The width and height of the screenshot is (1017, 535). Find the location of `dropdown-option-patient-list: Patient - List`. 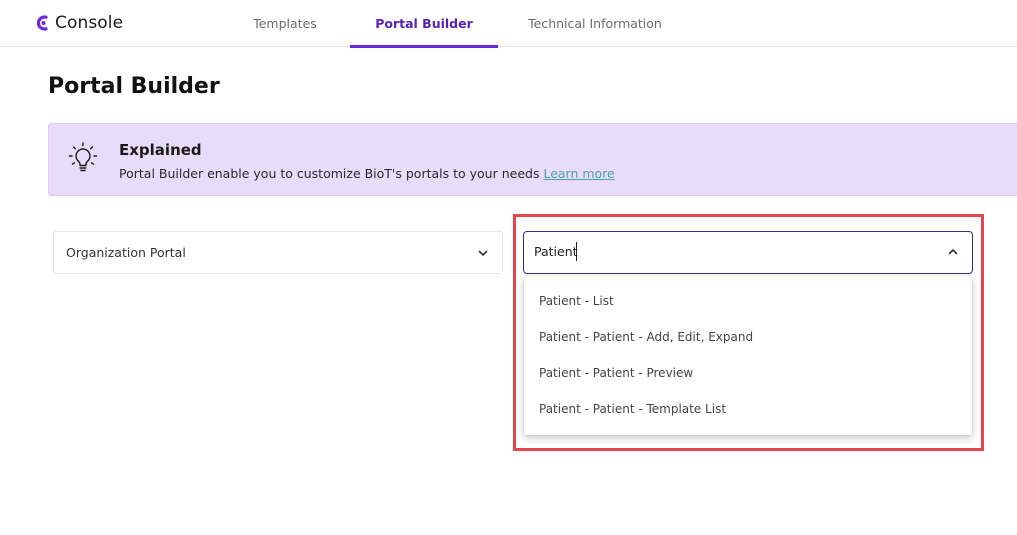

dropdown-option-patient-list: Patient - List is located at coordinates (748, 301).